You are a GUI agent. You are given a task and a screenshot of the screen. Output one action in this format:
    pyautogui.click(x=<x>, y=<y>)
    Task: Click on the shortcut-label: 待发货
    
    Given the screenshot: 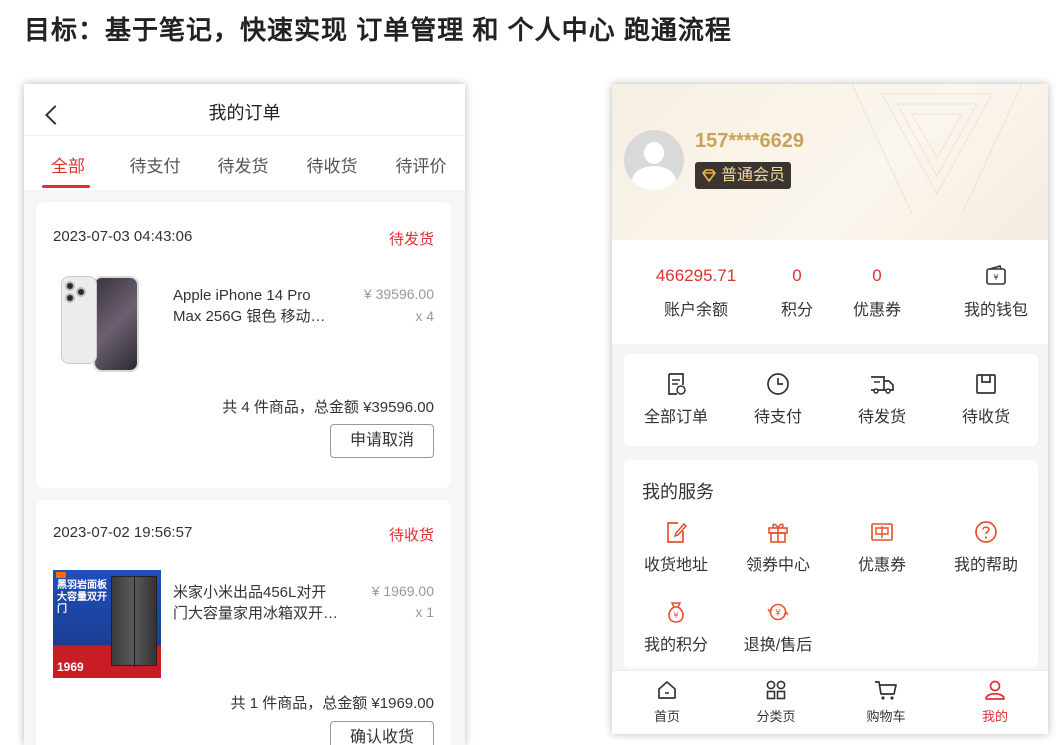 What is the action you would take?
    pyautogui.click(x=881, y=417)
    